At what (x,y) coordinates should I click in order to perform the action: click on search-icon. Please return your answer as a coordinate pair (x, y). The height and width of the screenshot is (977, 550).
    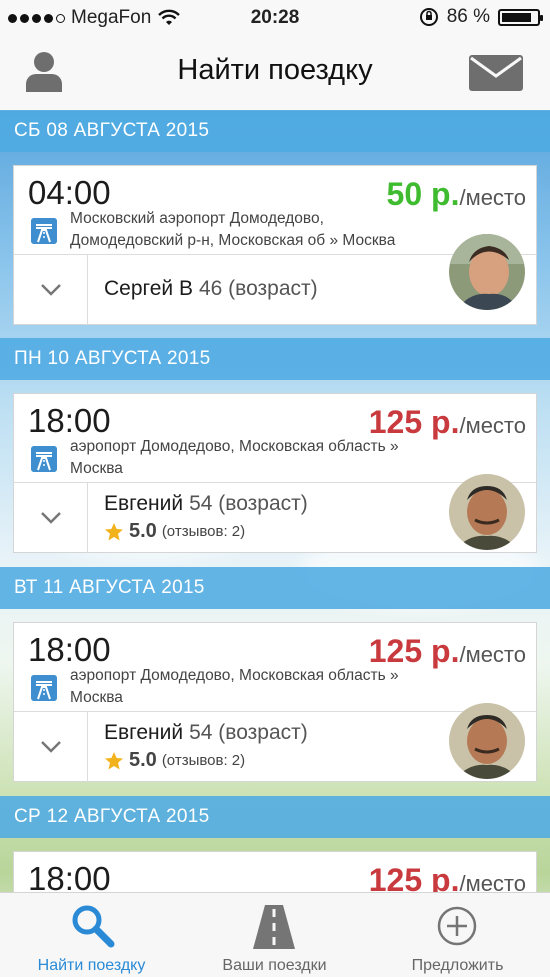
    Looking at the image, I should click on (93, 926).